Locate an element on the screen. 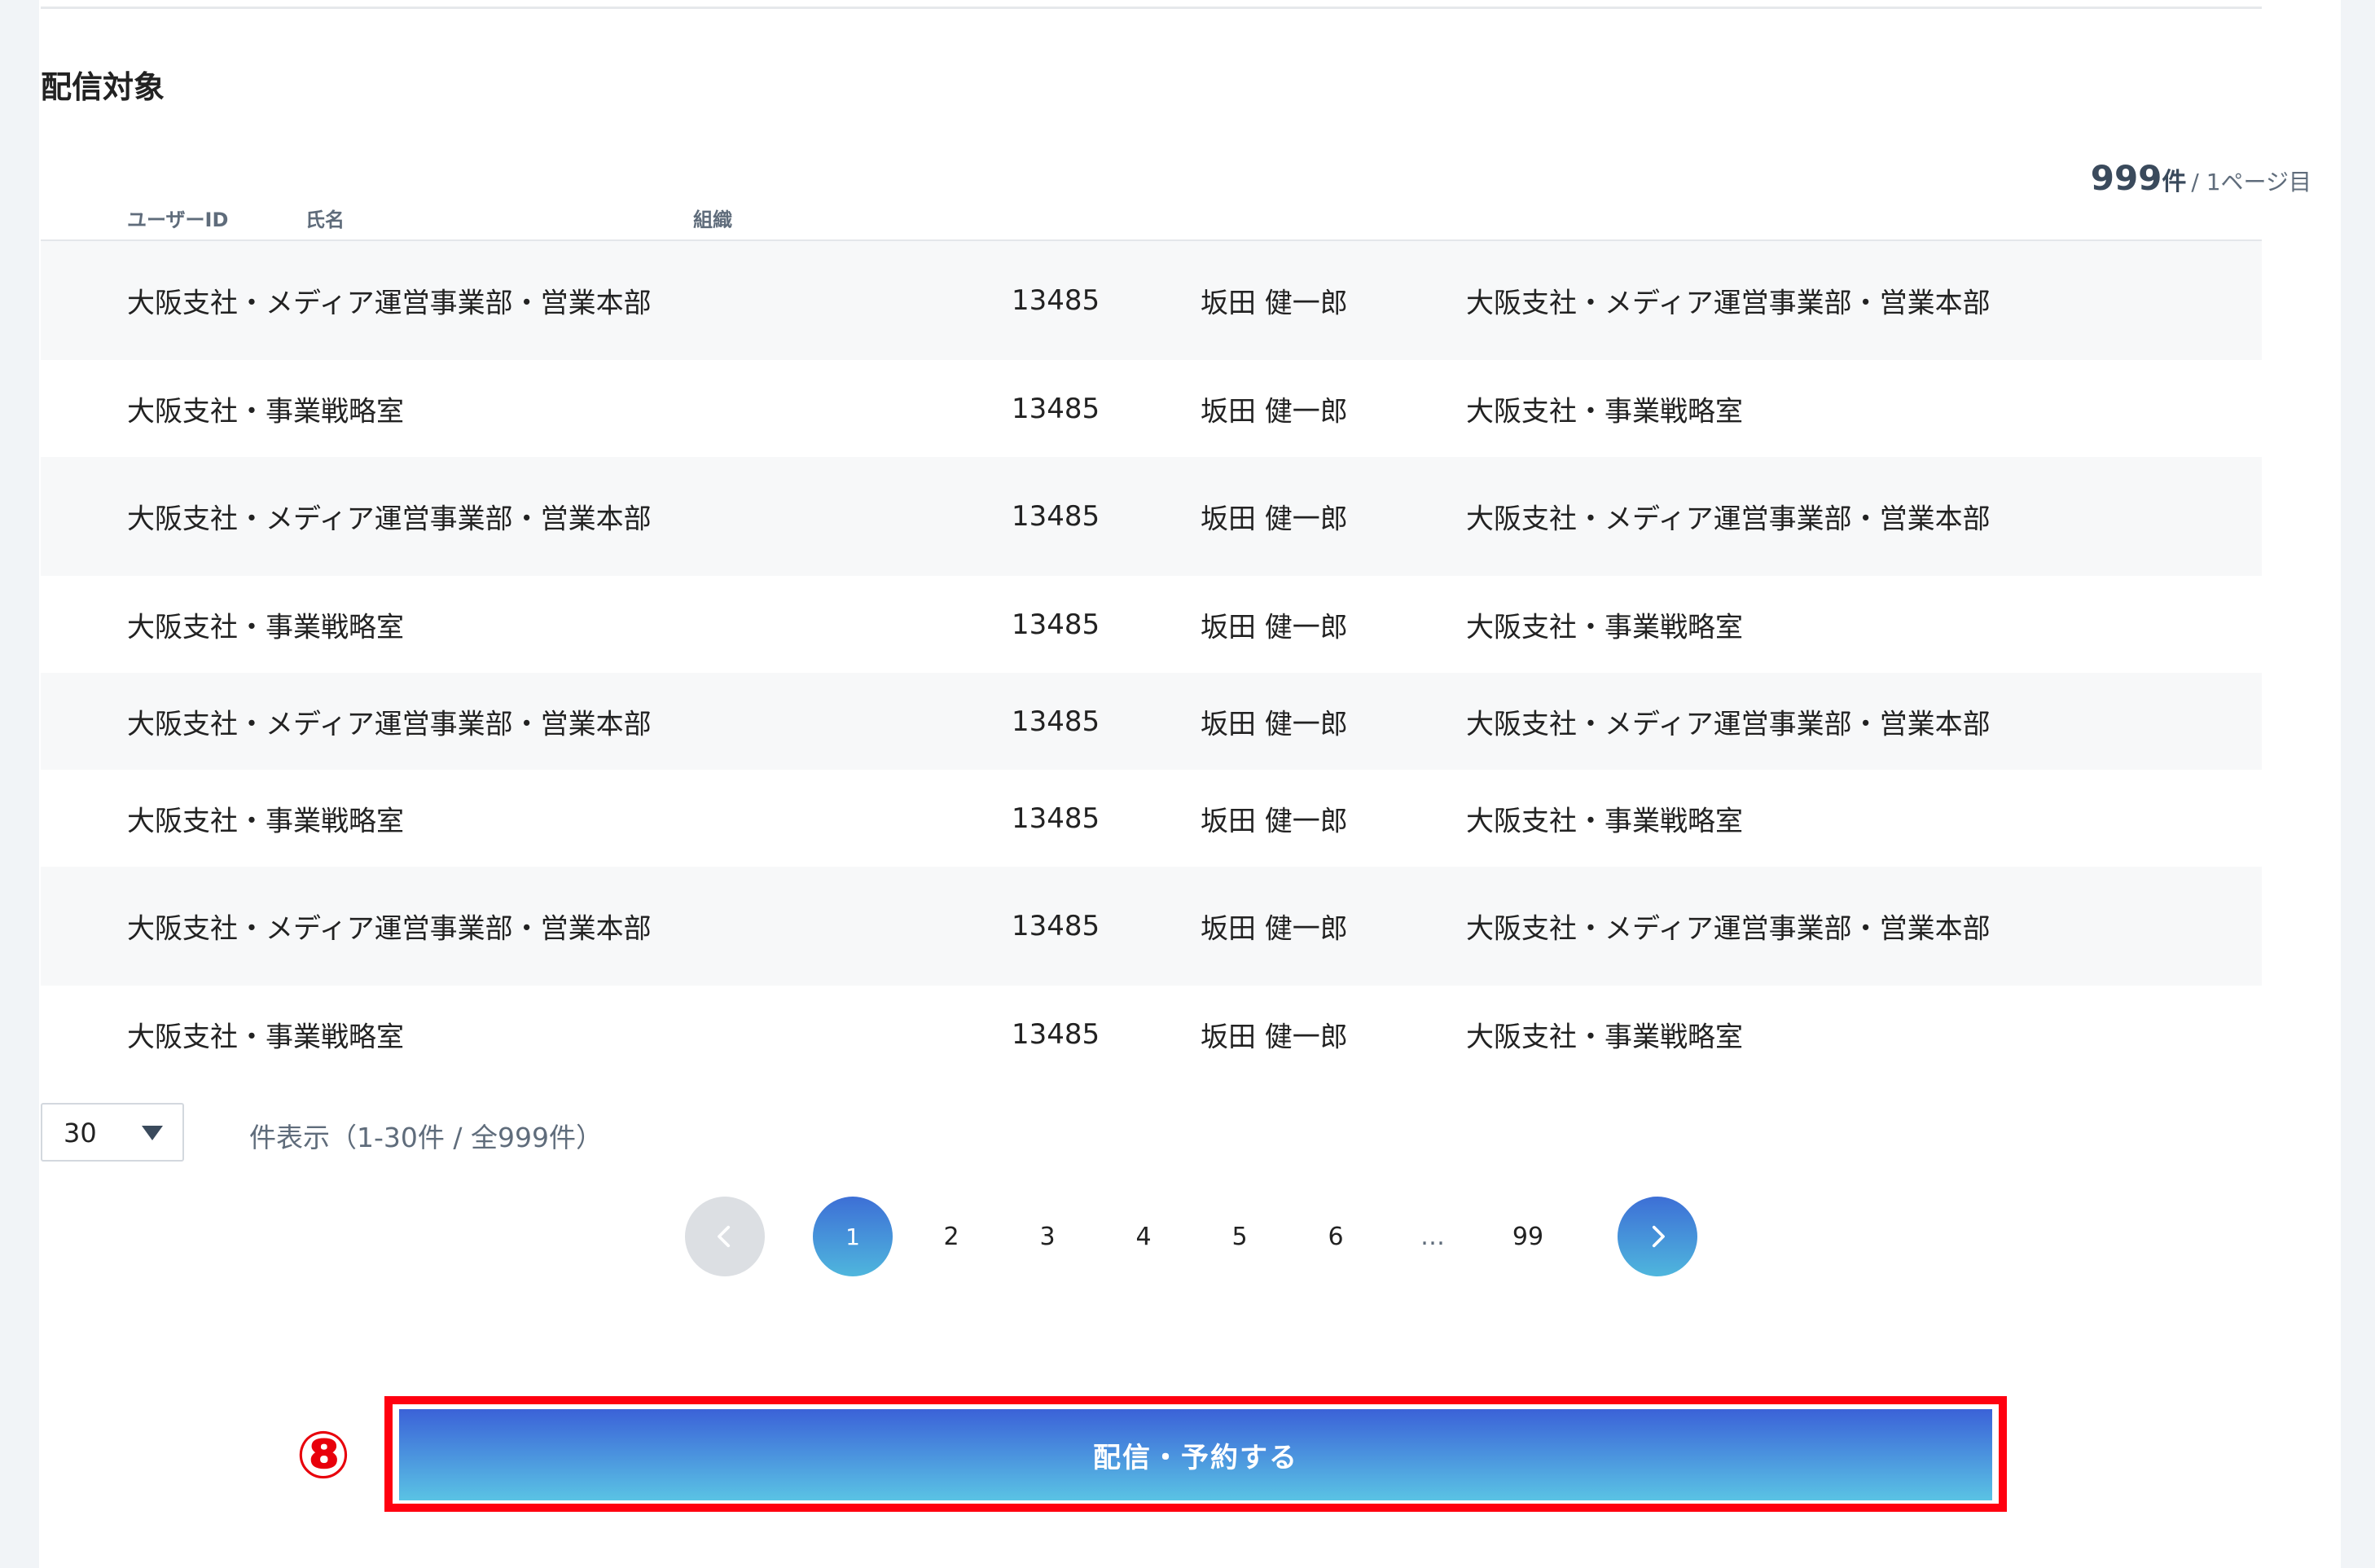 Image resolution: width=2375 pixels, height=1568 pixels. chevron-right-icon is located at coordinates (1658, 1236).